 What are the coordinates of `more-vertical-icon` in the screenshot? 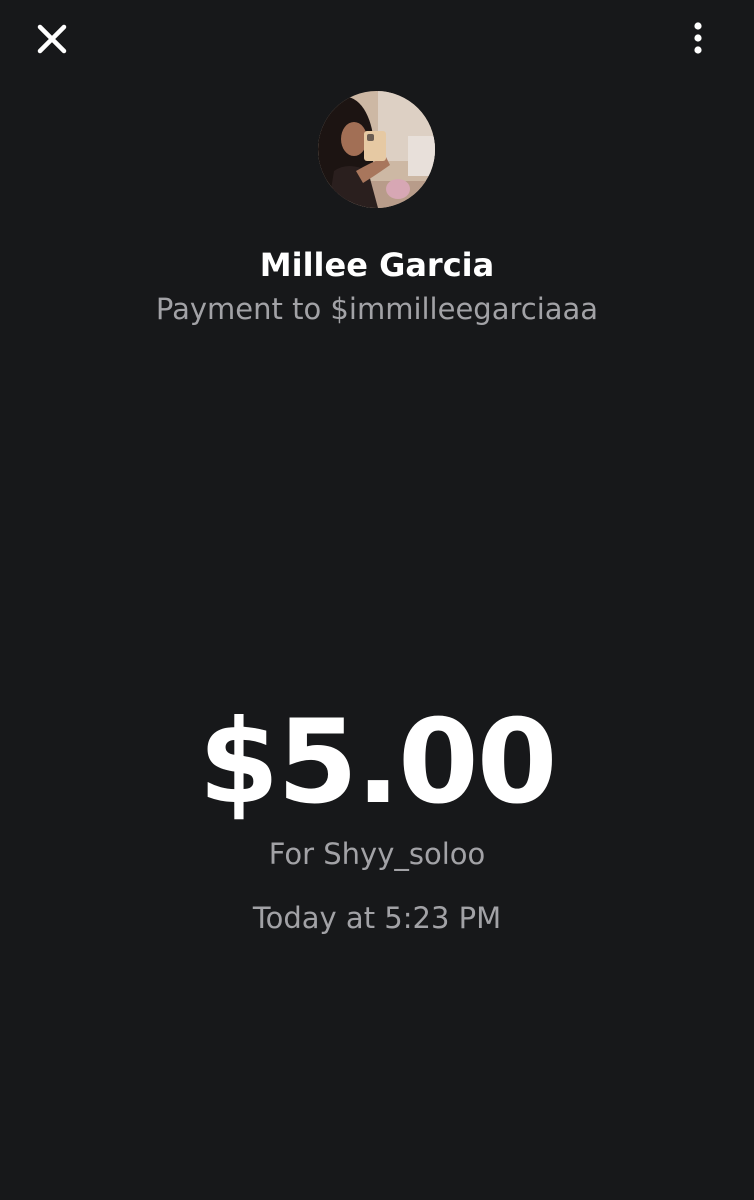 It's located at (698, 40).